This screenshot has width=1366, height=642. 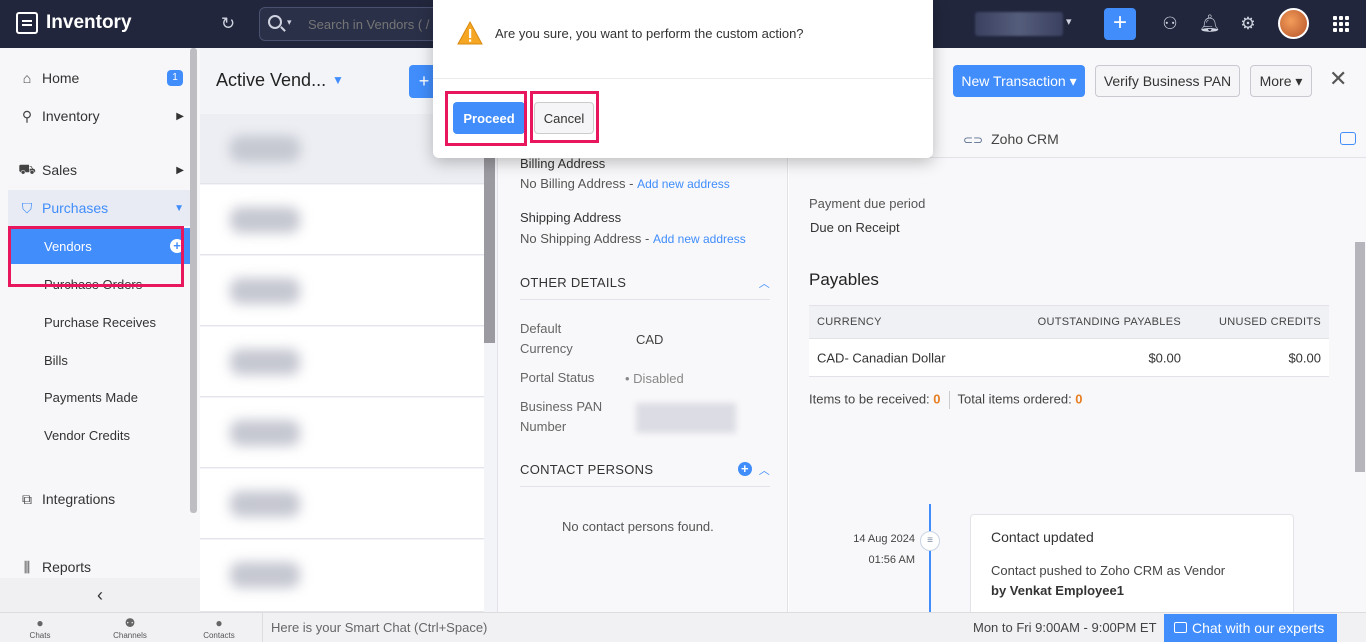 I want to click on warning-icon, so click(x=470, y=32).